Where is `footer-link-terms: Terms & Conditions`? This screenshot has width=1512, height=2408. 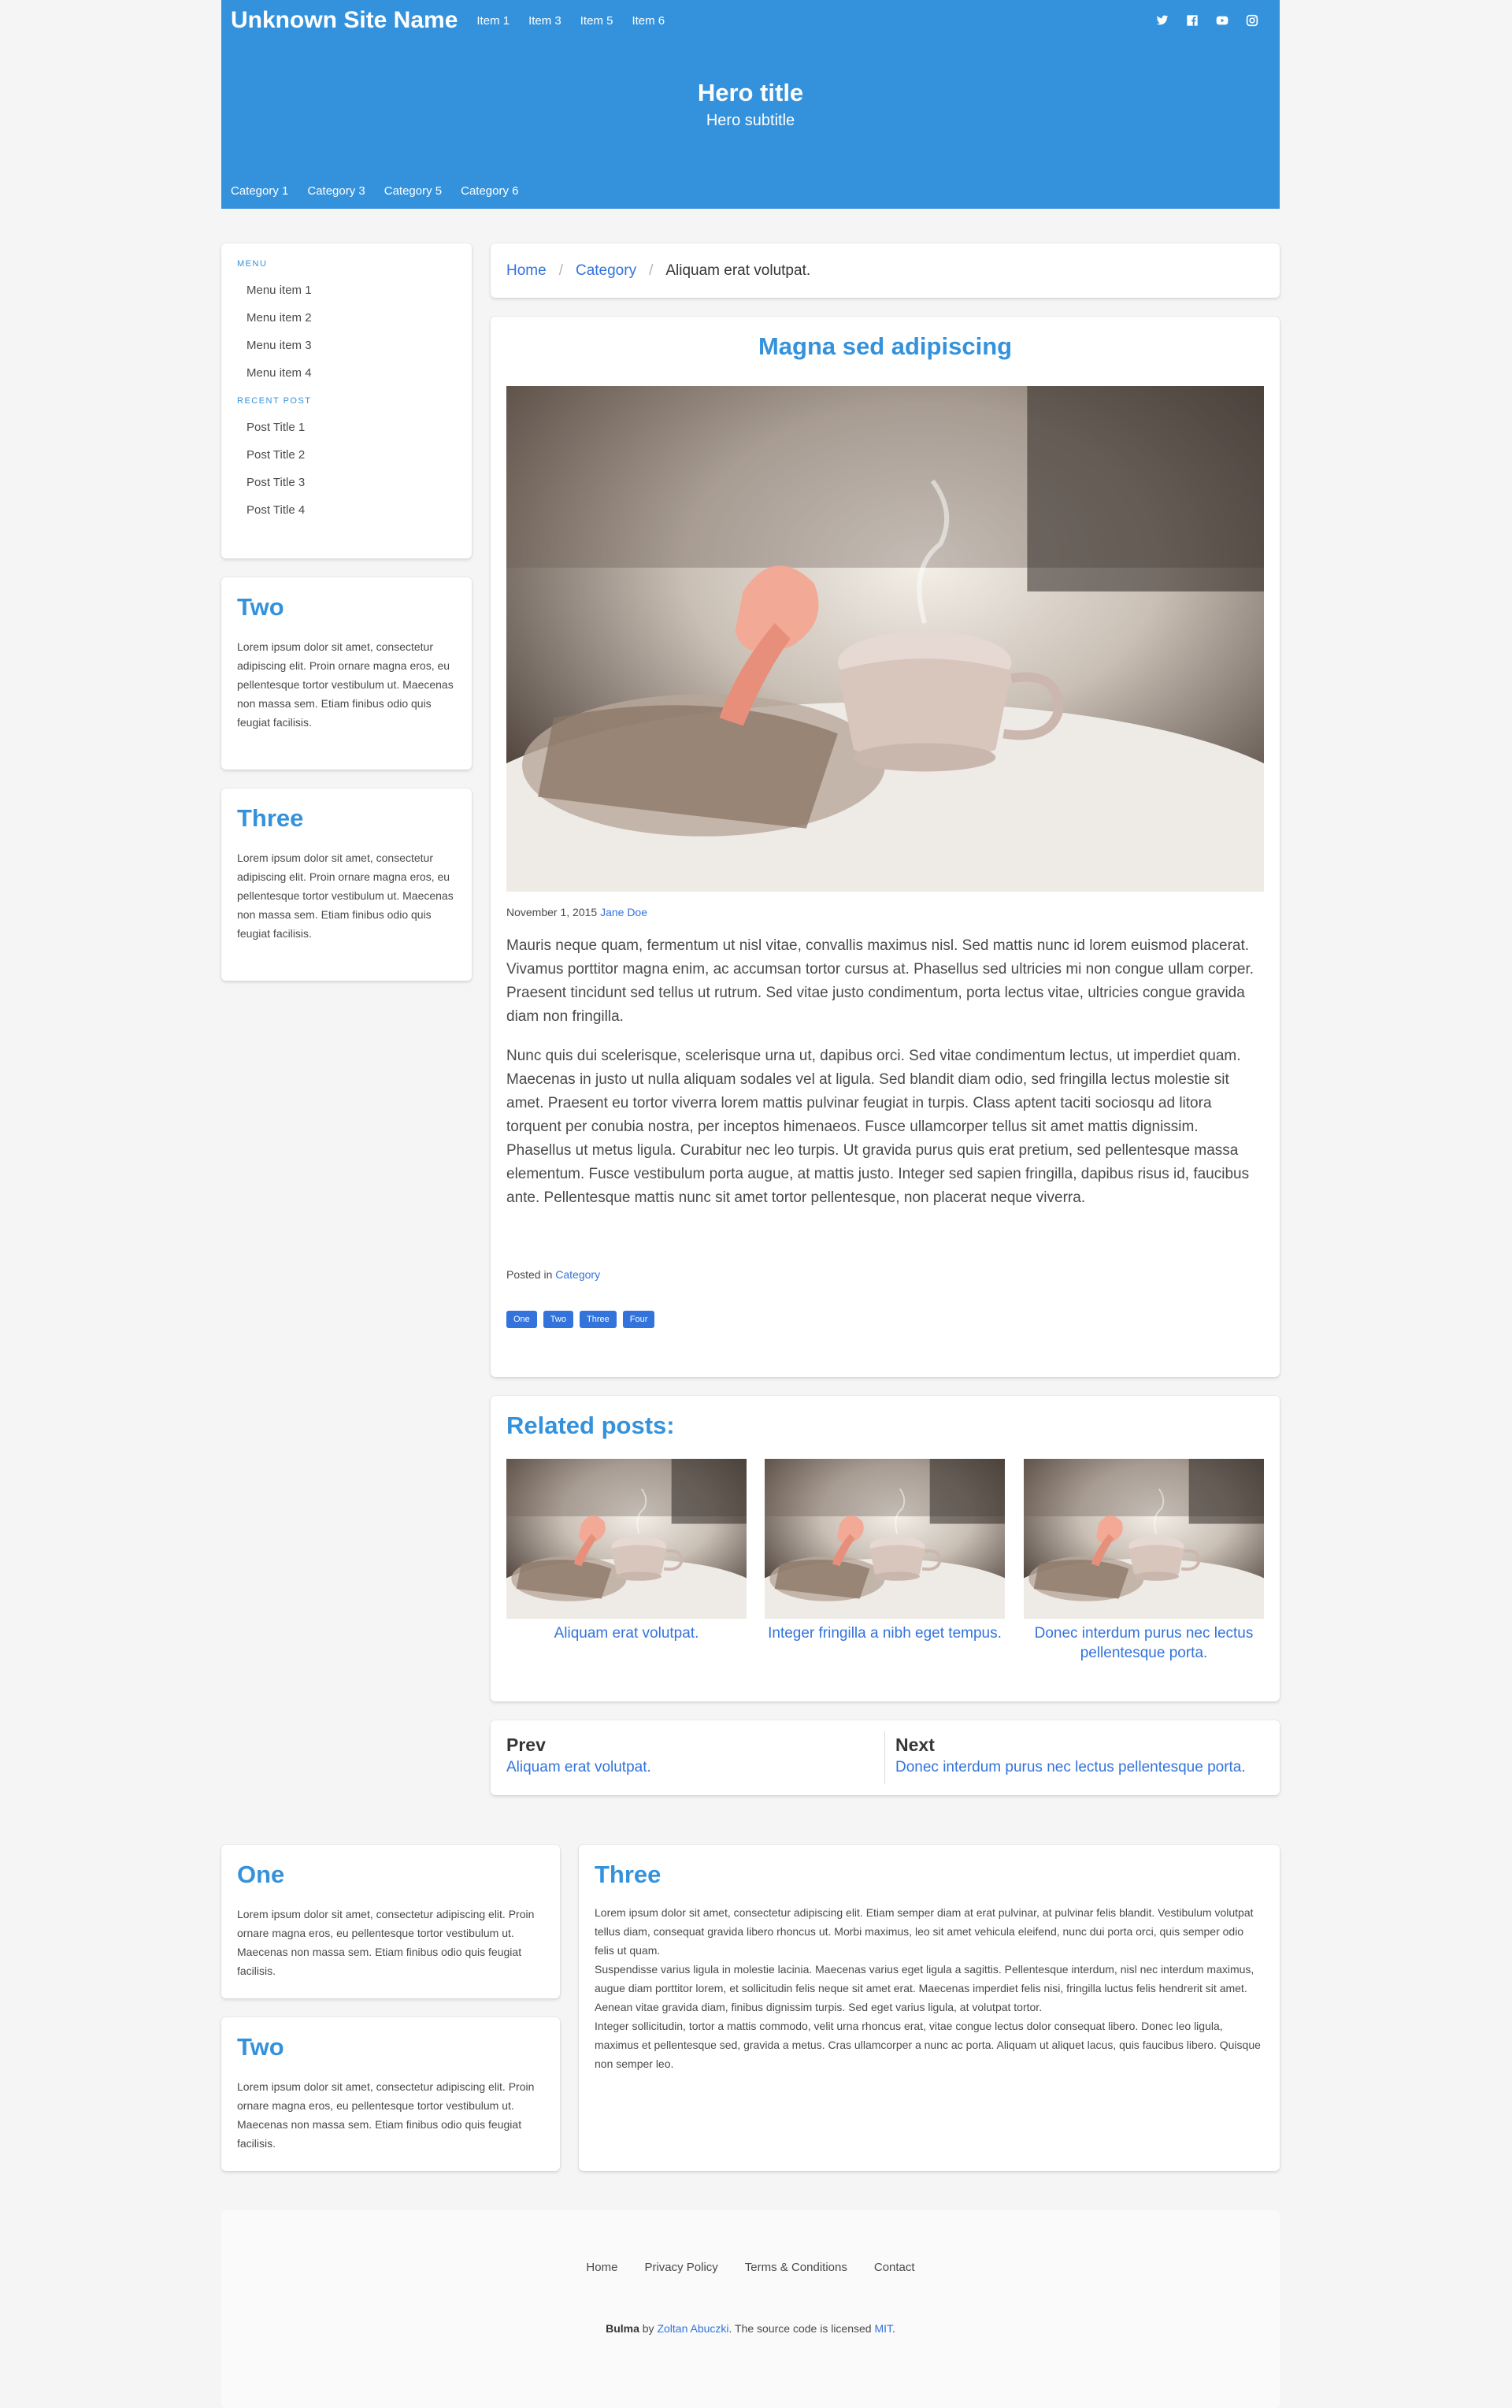
footer-link-terms: Terms & Conditions is located at coordinates (796, 2267).